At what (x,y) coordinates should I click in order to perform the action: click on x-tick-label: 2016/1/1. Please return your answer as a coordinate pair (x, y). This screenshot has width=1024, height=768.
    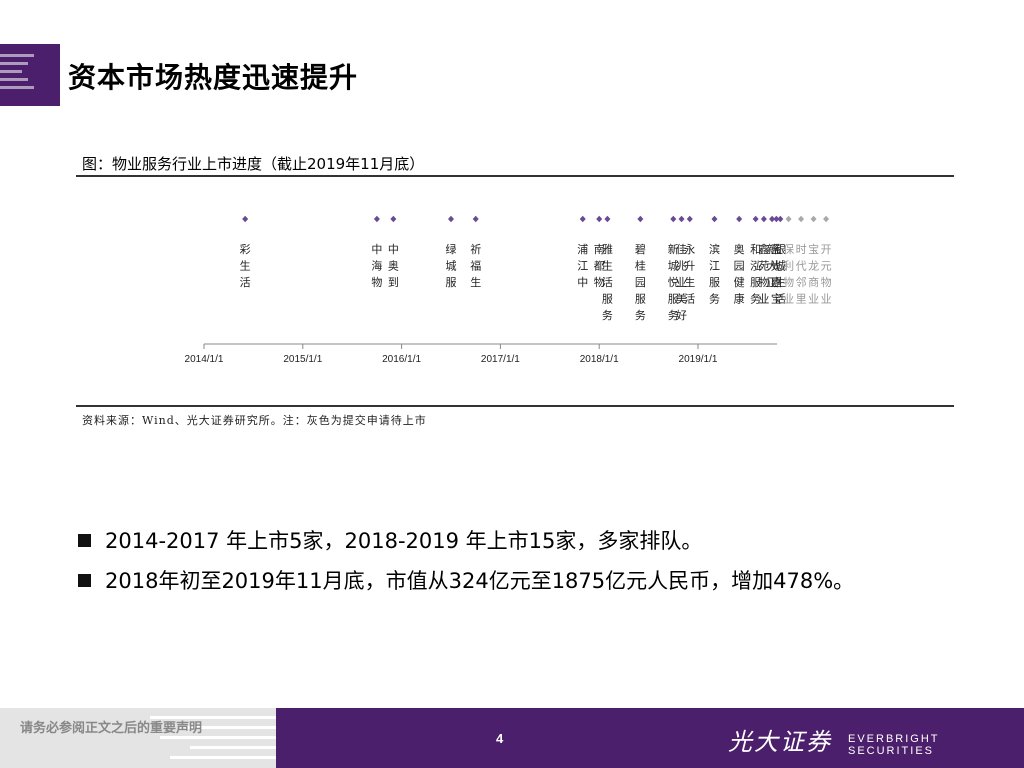
    Looking at the image, I should click on (401, 359).